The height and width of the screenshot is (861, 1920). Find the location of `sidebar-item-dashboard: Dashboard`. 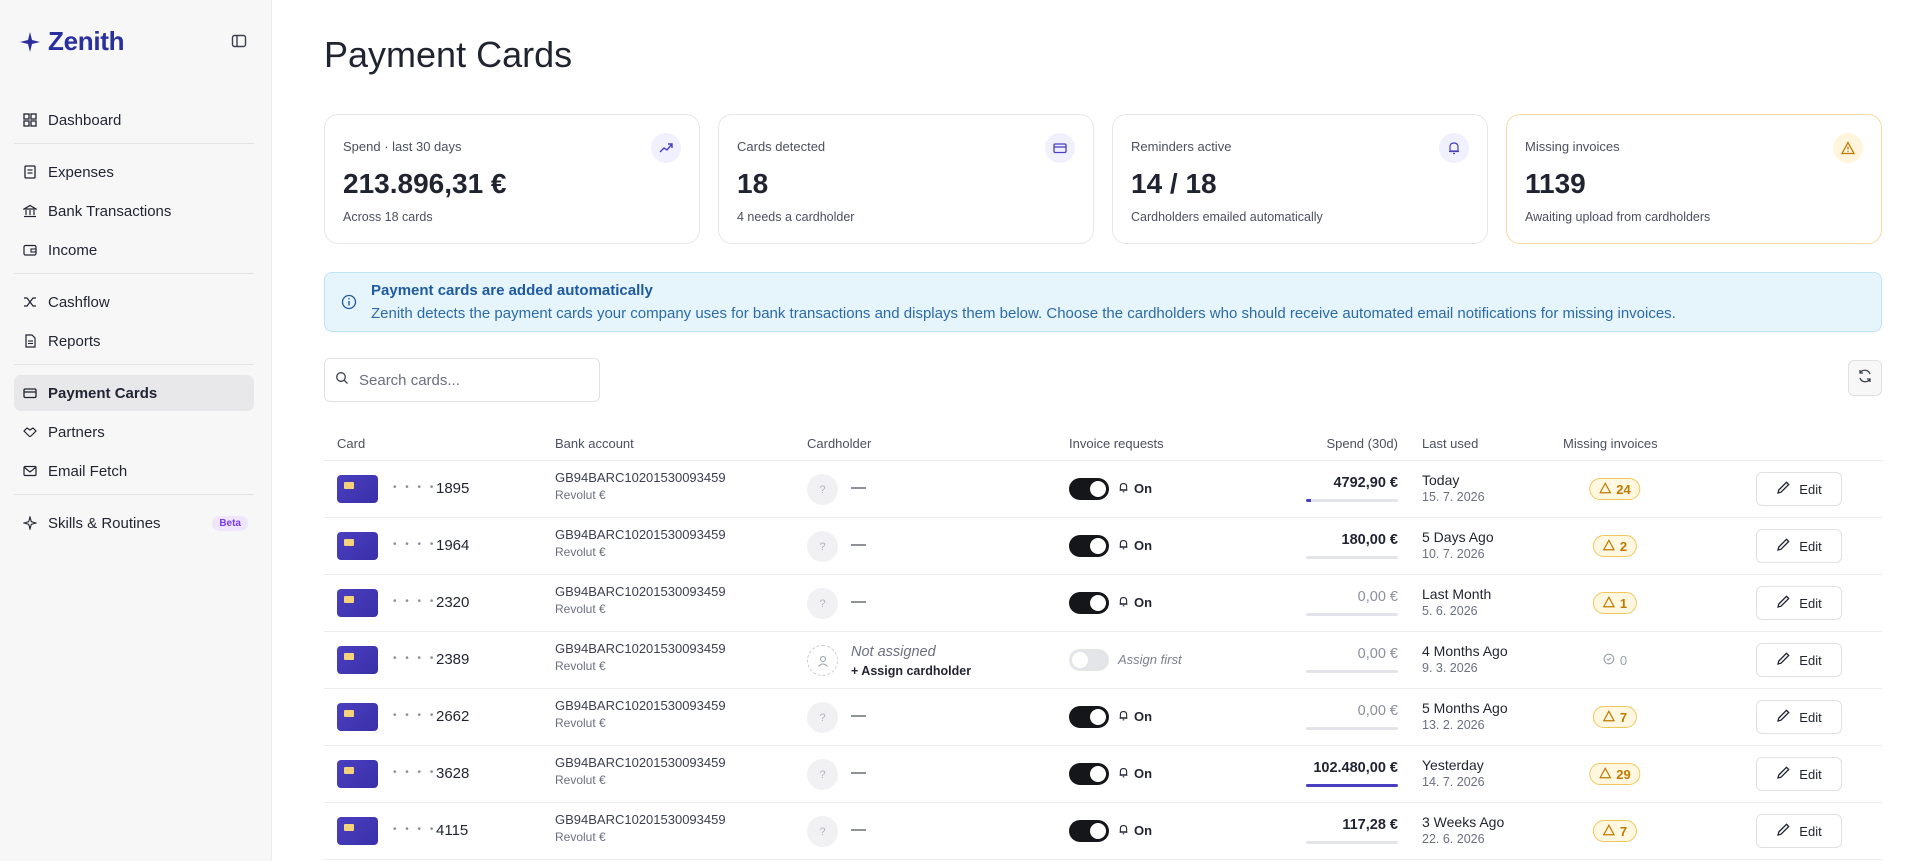

sidebar-item-dashboard: Dashboard is located at coordinates (134, 120).